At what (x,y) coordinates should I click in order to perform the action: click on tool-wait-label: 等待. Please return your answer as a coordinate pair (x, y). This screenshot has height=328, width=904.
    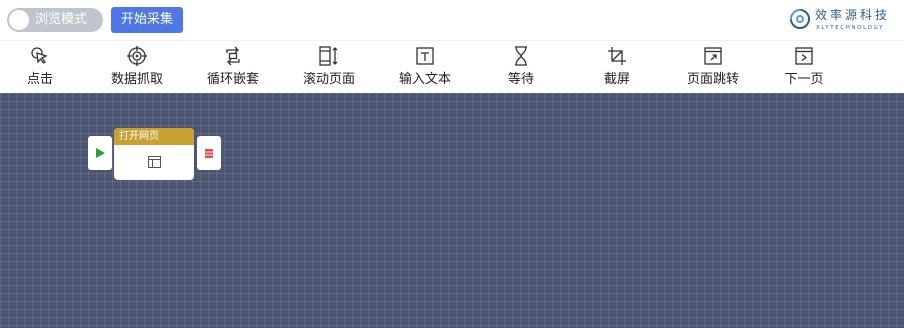
    Looking at the image, I should click on (520, 79).